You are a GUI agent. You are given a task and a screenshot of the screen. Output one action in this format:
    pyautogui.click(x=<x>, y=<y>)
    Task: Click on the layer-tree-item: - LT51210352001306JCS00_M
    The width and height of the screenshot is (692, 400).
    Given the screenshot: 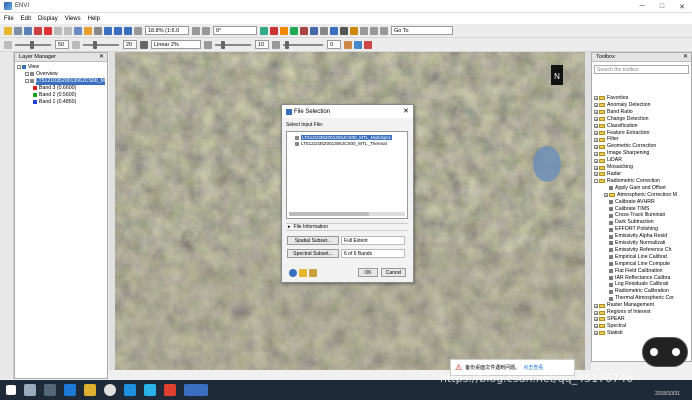 What is the action you would take?
    pyautogui.click(x=61, y=81)
    